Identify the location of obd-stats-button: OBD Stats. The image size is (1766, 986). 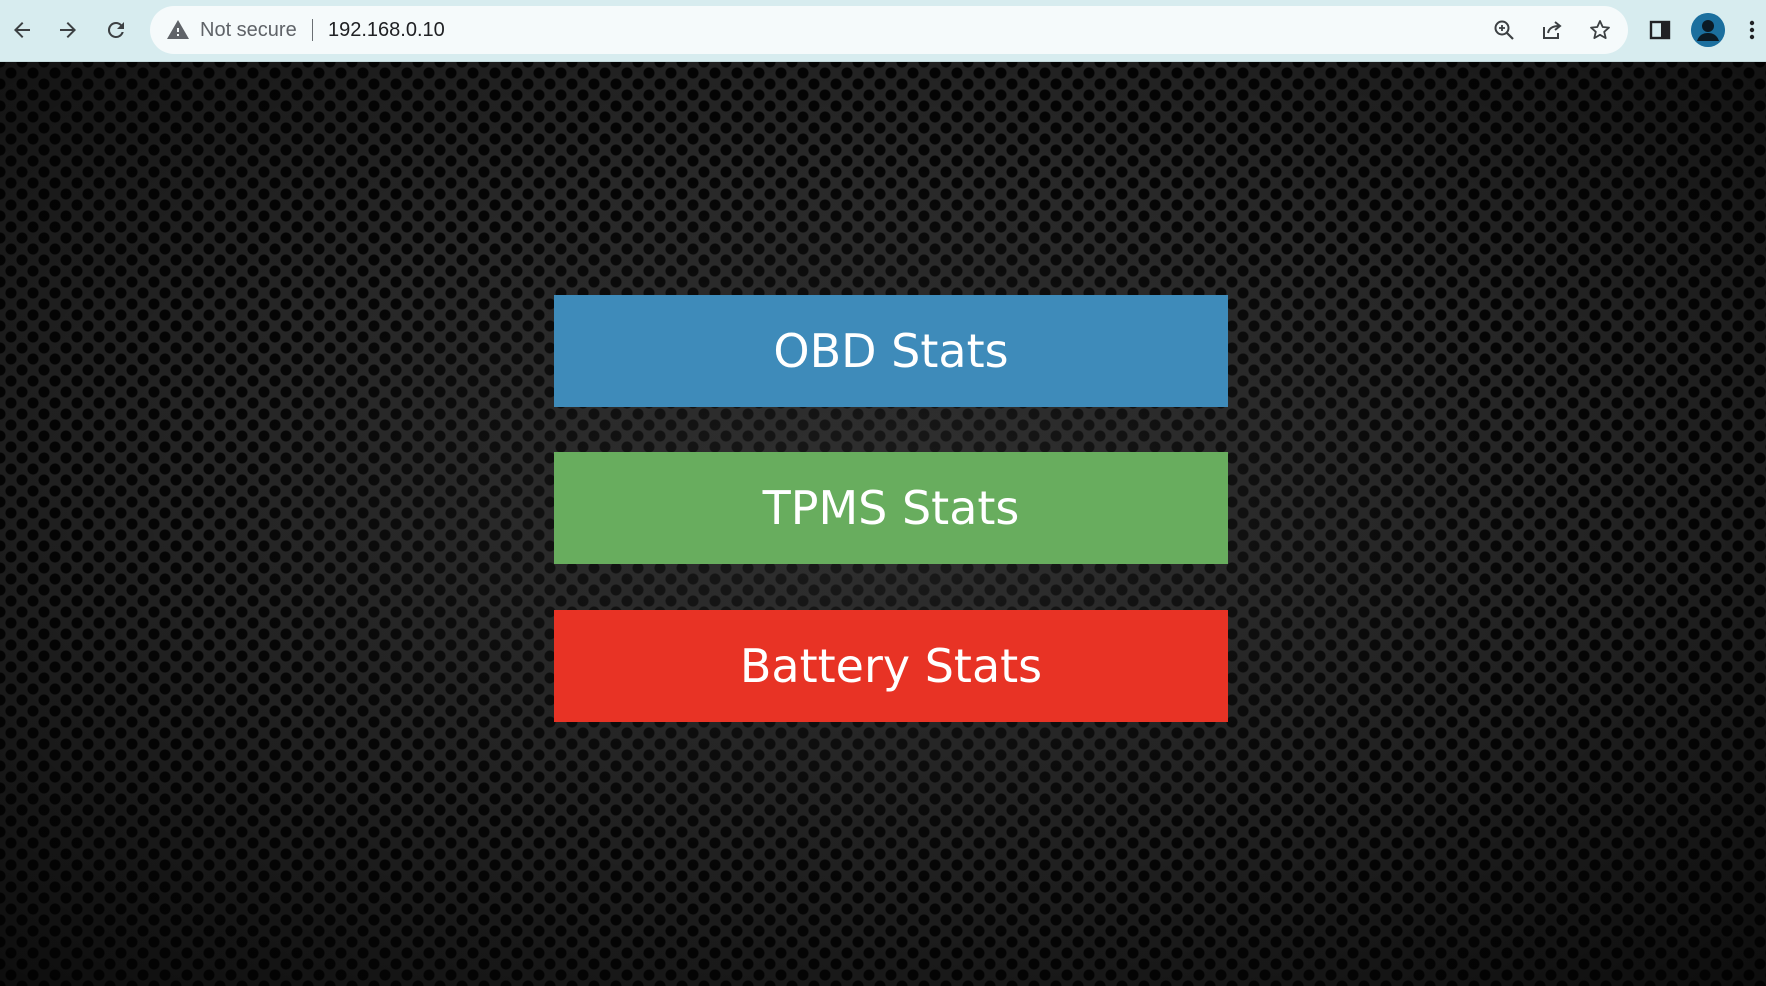
(891, 351).